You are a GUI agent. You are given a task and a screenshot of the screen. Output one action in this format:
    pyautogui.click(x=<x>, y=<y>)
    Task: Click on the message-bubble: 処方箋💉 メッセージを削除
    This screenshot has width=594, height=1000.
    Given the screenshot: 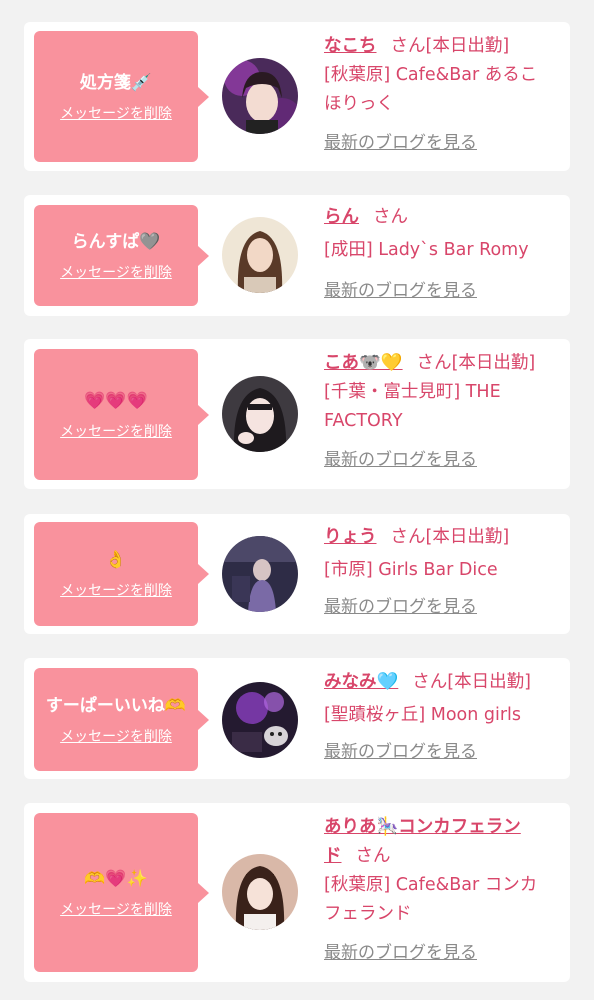 What is the action you would take?
    pyautogui.click(x=121, y=96)
    